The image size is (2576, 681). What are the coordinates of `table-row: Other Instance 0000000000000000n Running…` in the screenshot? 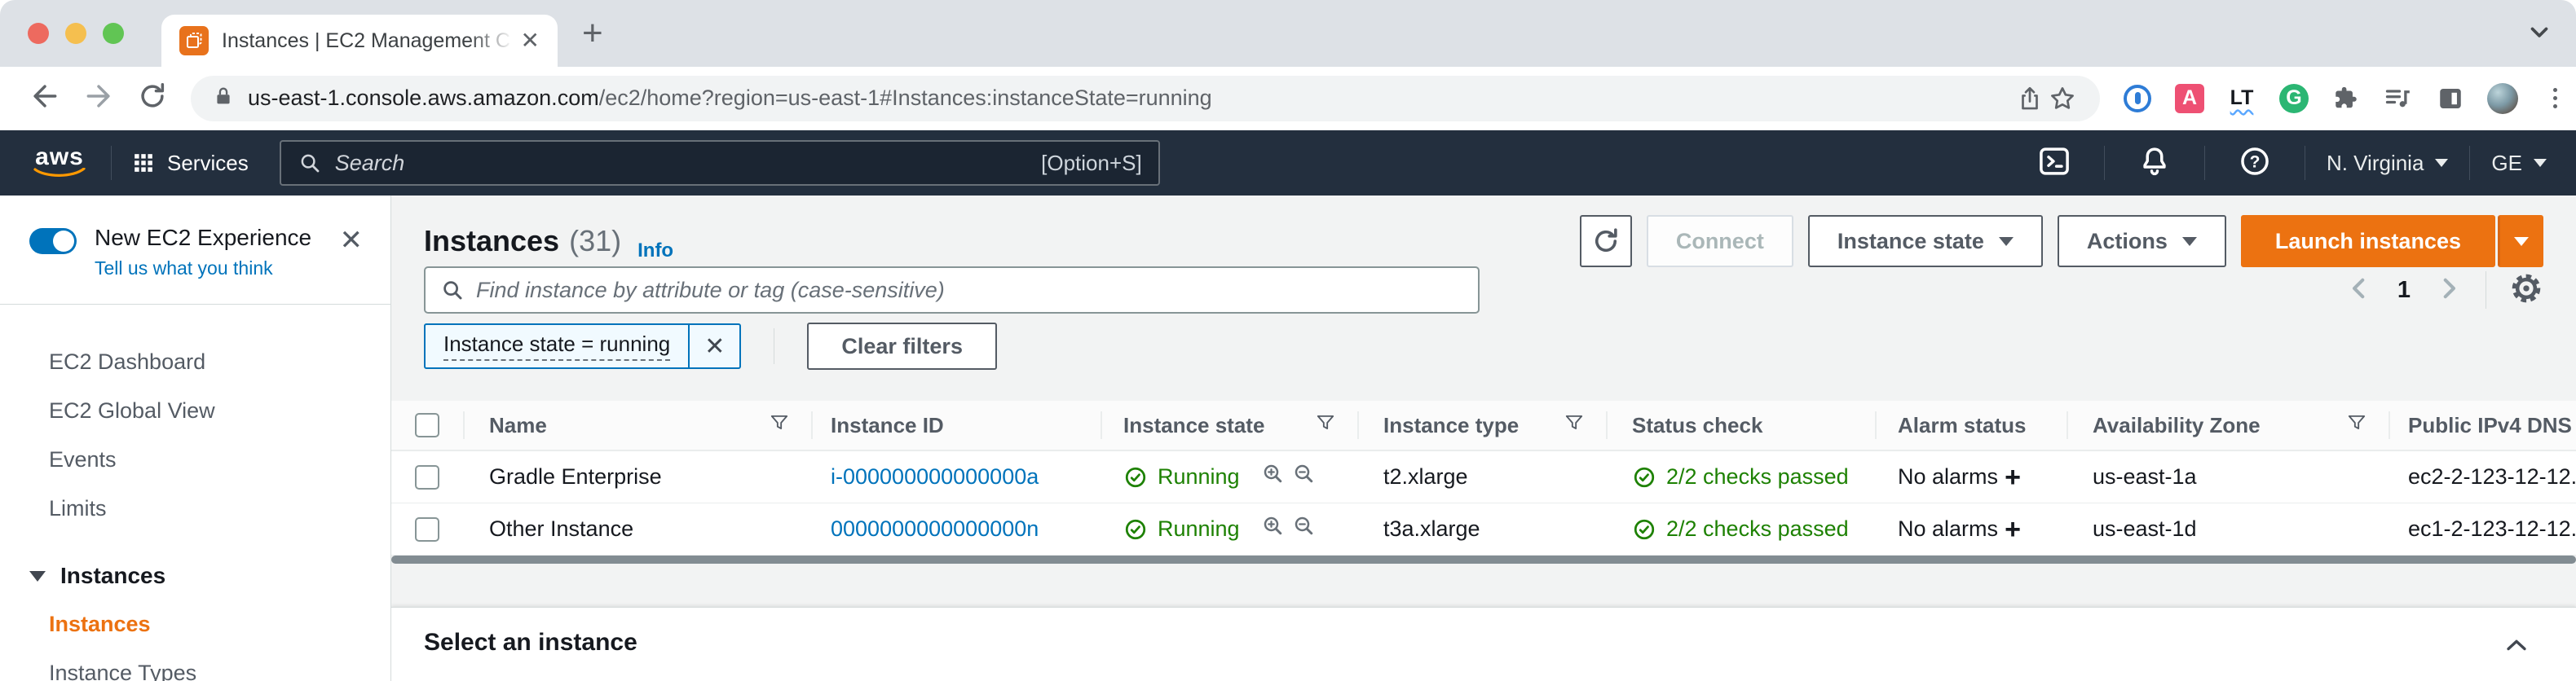 It's located at (1483, 529).